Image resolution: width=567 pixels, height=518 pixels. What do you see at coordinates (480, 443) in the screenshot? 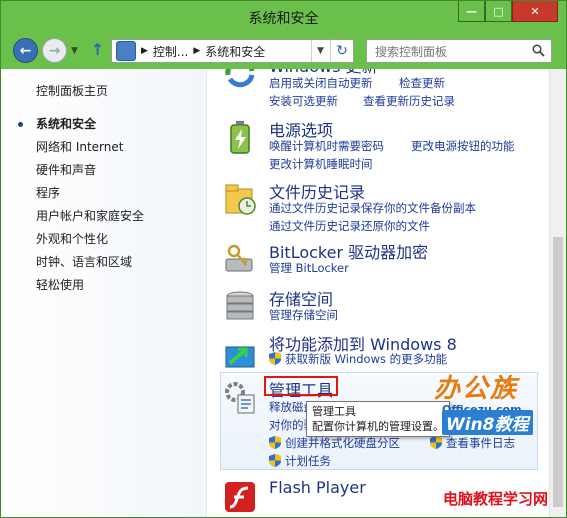
I see `link-event-logs-label: 查看事件日志` at bounding box center [480, 443].